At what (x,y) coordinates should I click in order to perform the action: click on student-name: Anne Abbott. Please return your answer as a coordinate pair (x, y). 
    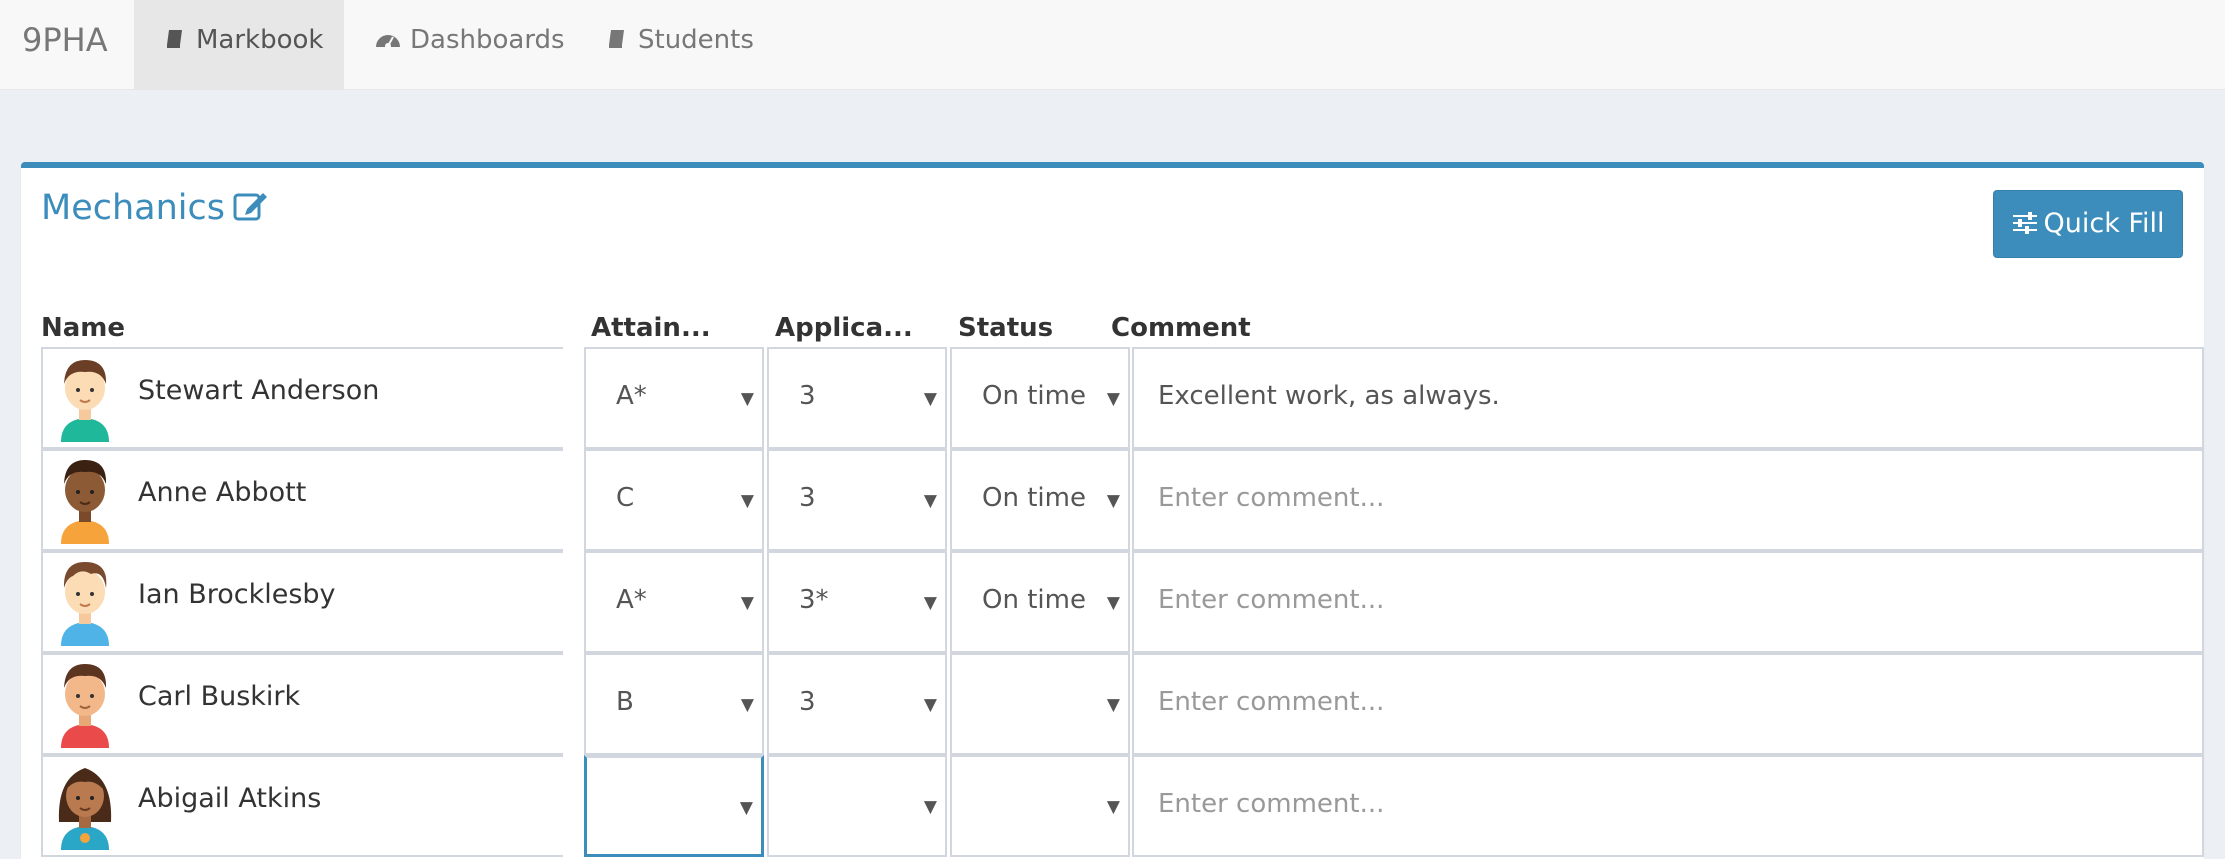
    Looking at the image, I should click on (222, 492).